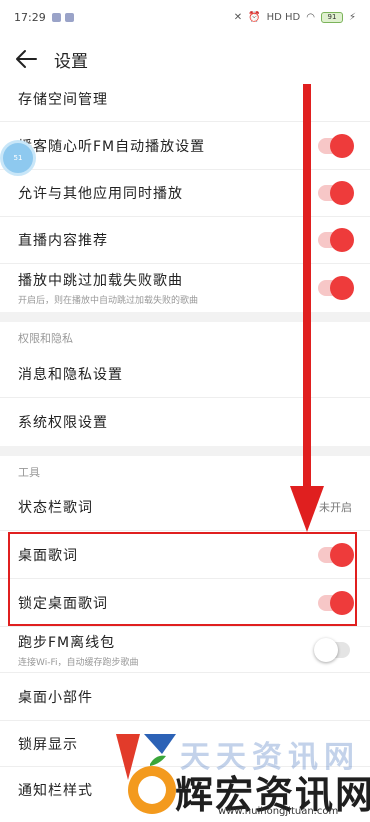 This screenshot has height=822, width=370. Describe the element at coordinates (67, 642) in the screenshot. I see `row-label: 跑步FM离线包` at that location.